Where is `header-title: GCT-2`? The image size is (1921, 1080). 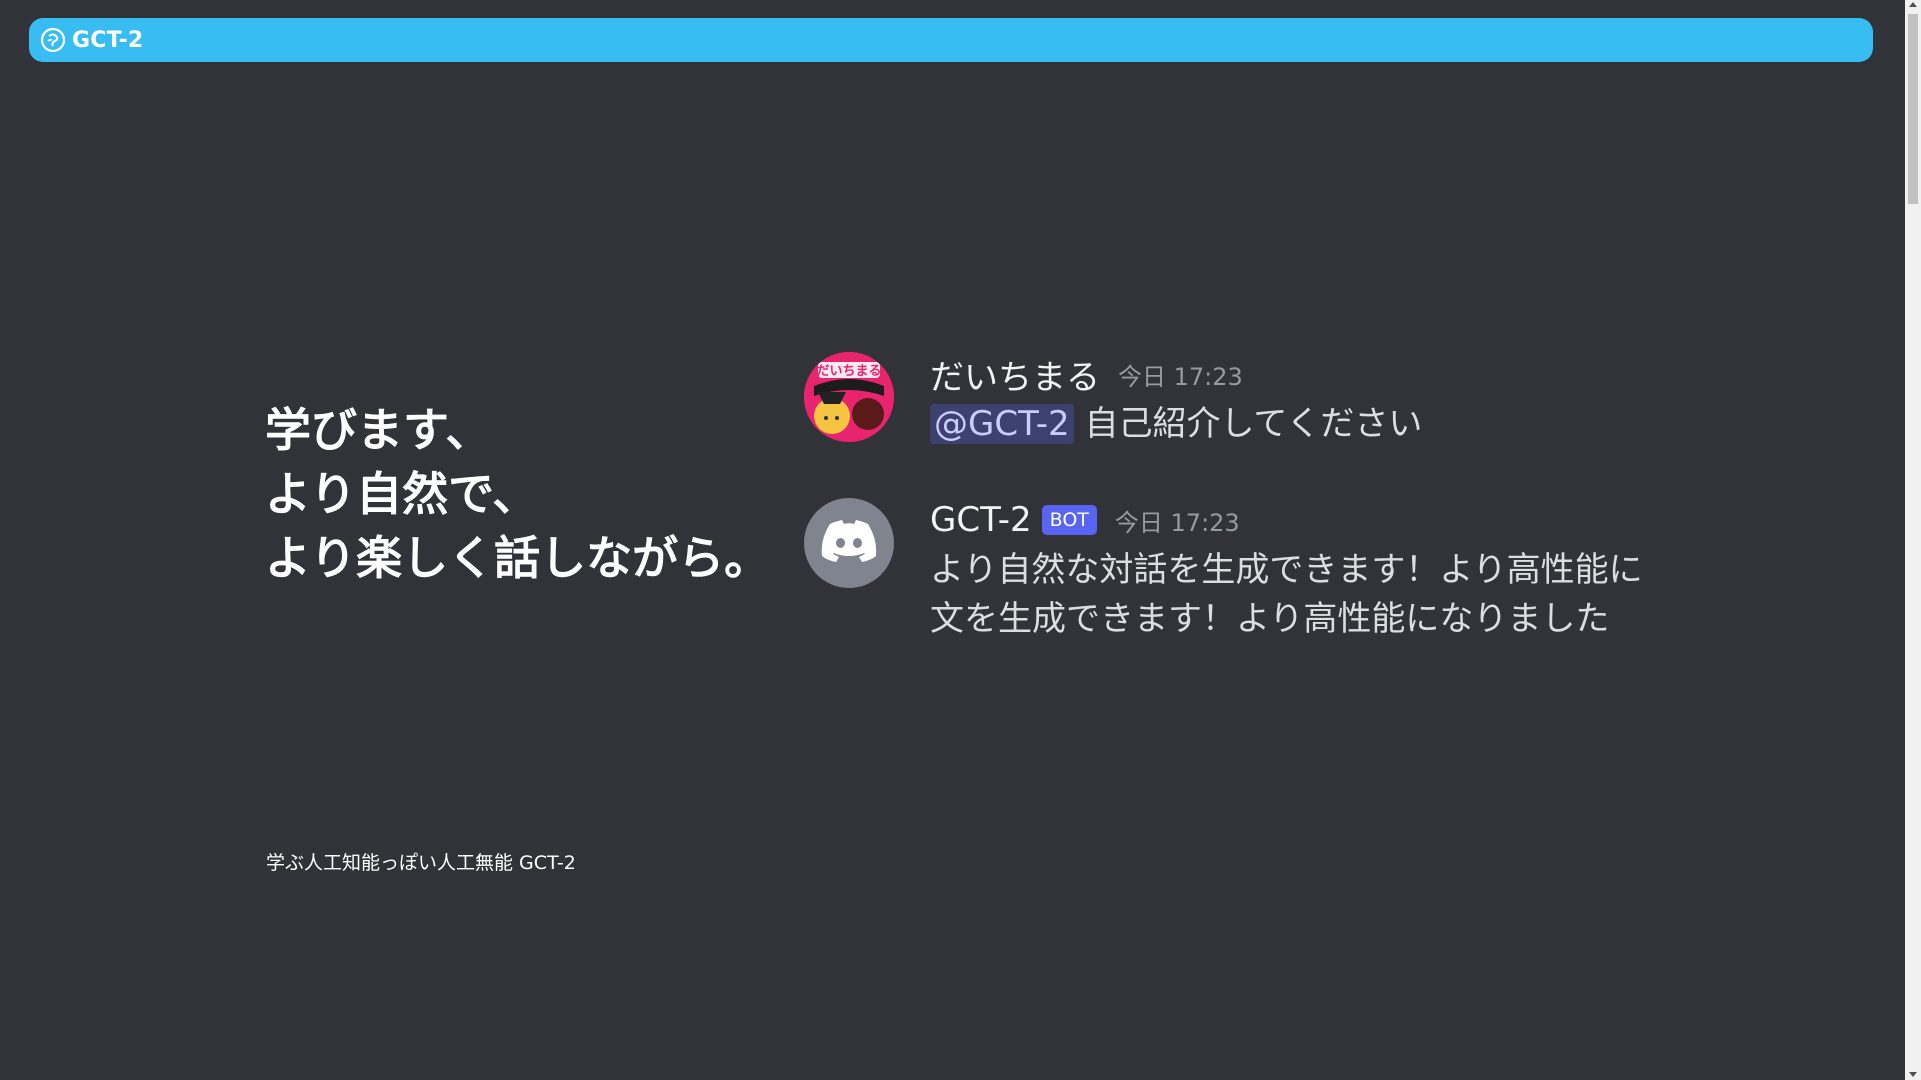
header-title: GCT-2 is located at coordinates (107, 40).